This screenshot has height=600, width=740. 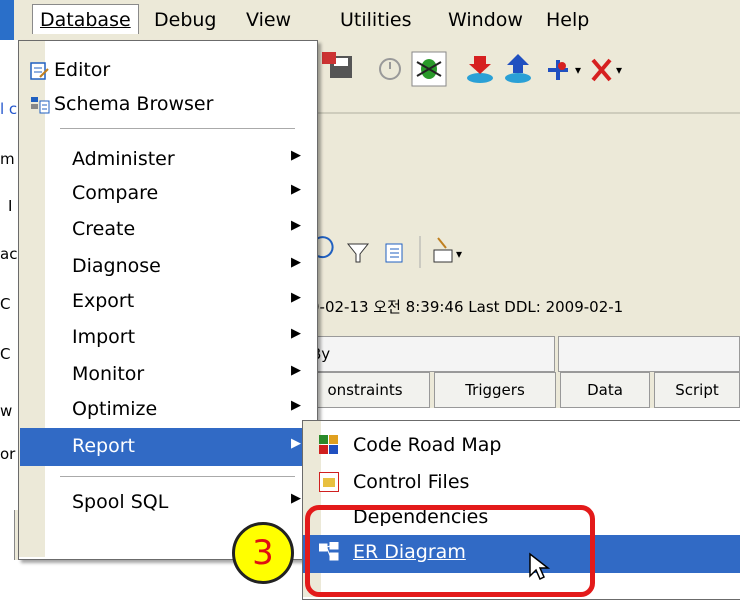 What do you see at coordinates (337, 65) in the screenshot?
I see `save-disk-icon` at bounding box center [337, 65].